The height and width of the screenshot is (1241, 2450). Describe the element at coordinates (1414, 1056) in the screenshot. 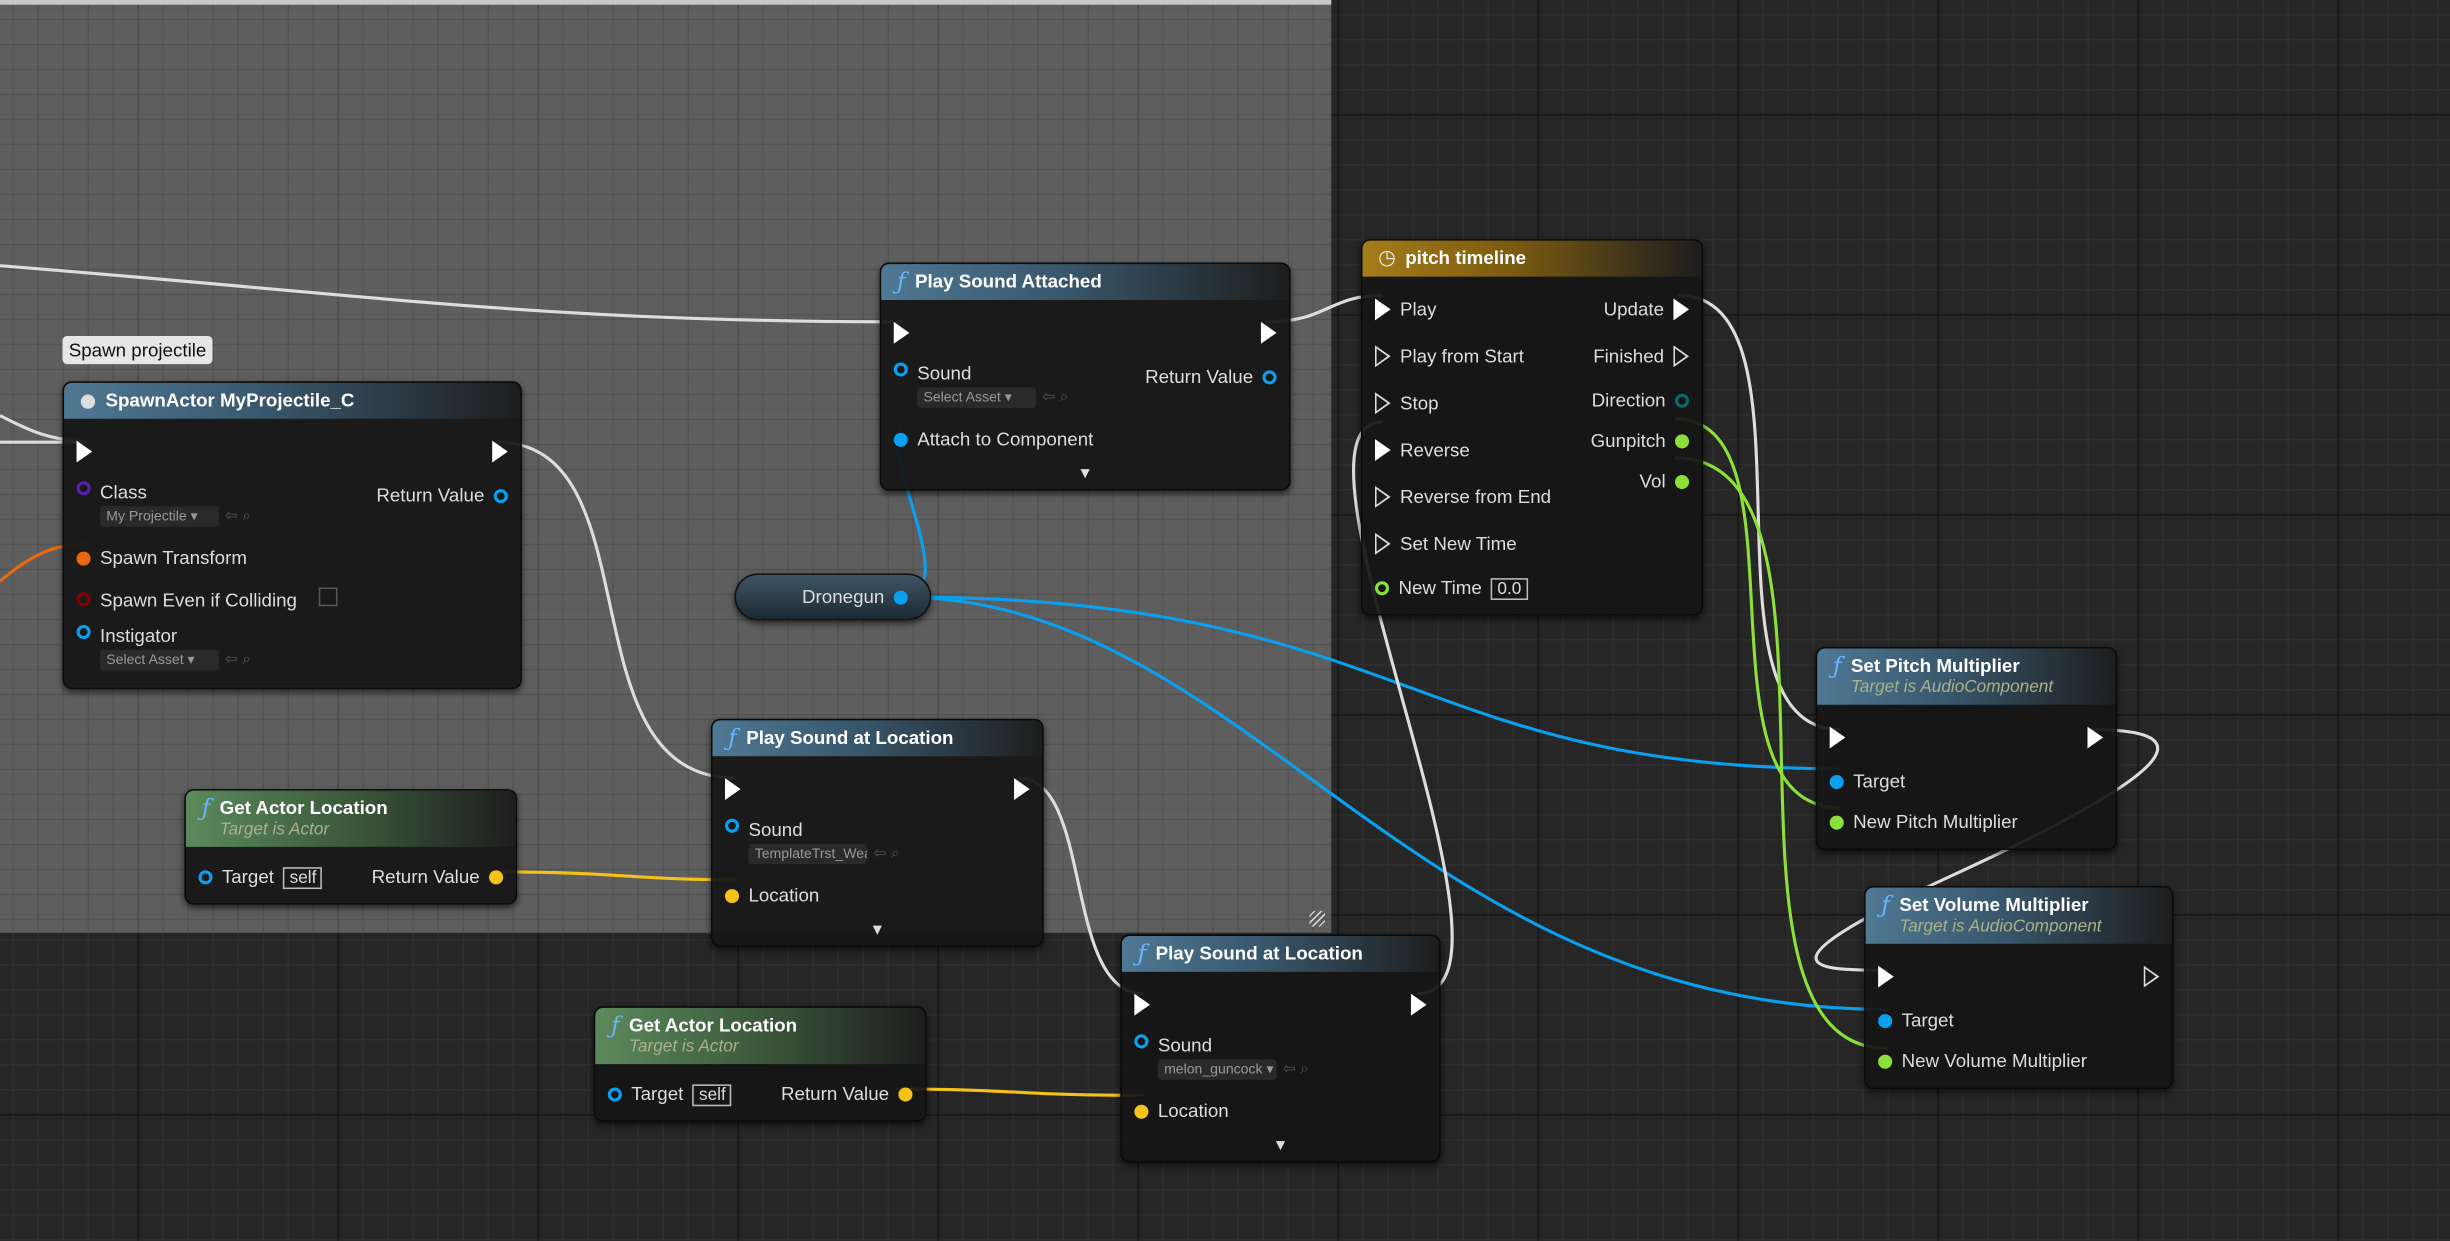

I see `pins-right` at that location.